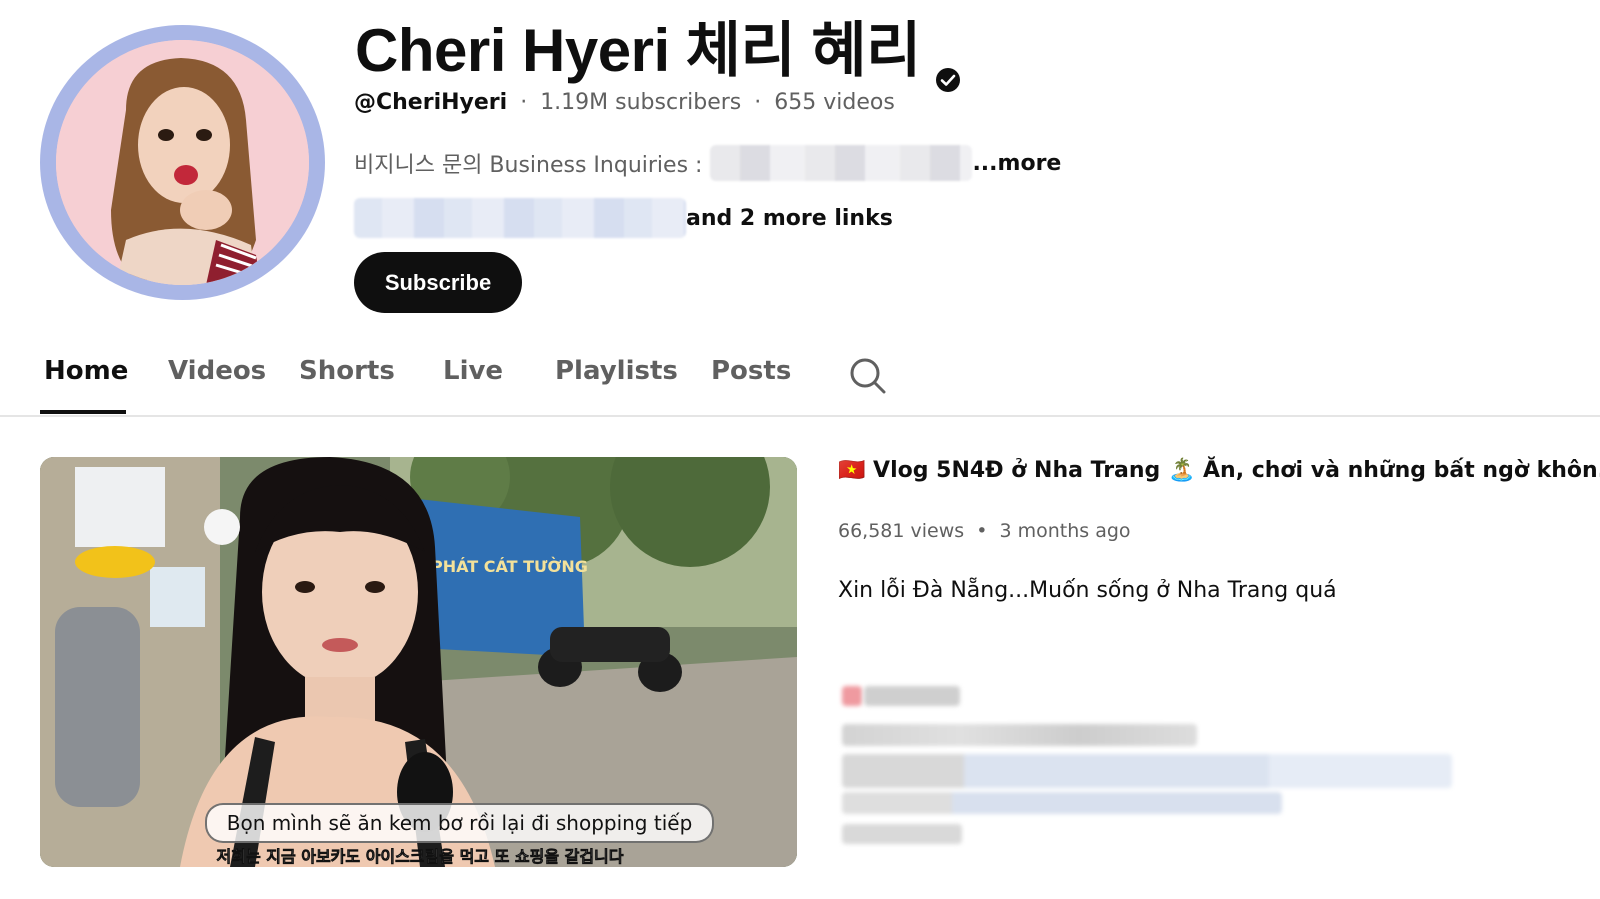 Image resolution: width=1600 pixels, height=899 pixels. What do you see at coordinates (707, 163) in the screenshot?
I see `channel-description: 비지니스 문의 Business Inquiries : ...more` at bounding box center [707, 163].